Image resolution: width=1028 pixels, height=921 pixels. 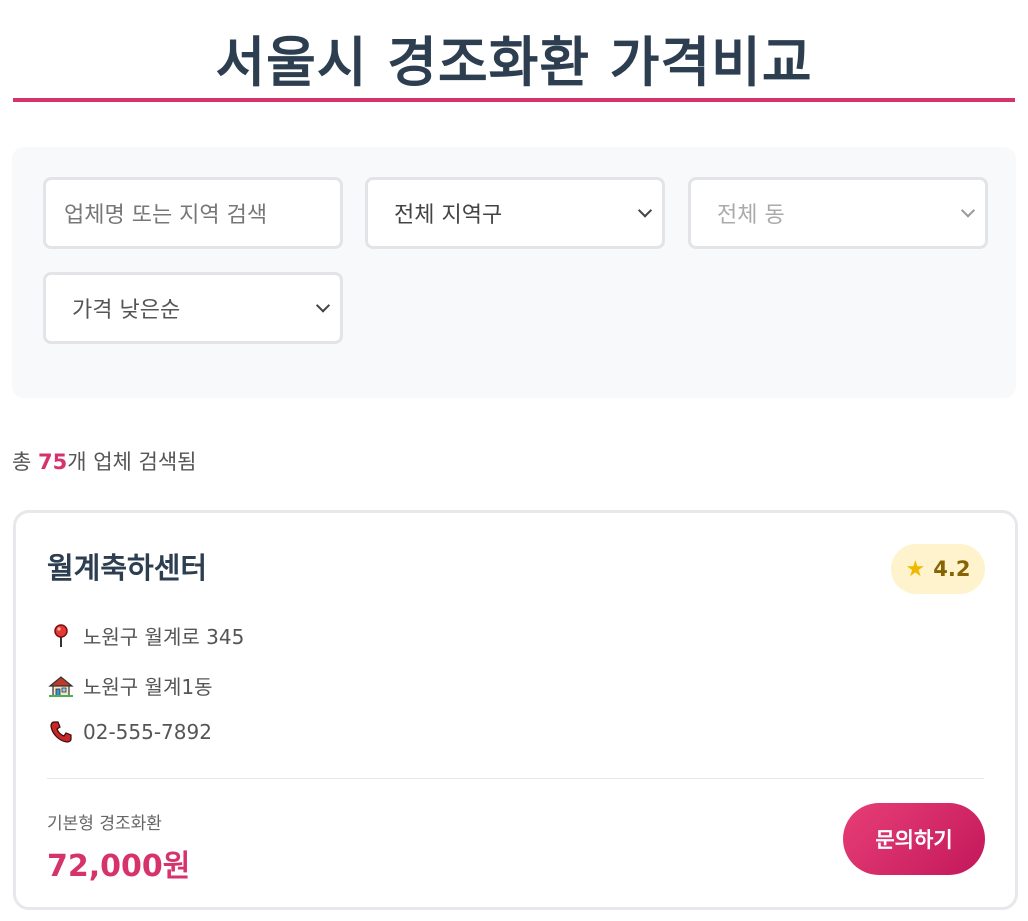 What do you see at coordinates (147, 732) in the screenshot?
I see `phone-text: 02-555-7892` at bounding box center [147, 732].